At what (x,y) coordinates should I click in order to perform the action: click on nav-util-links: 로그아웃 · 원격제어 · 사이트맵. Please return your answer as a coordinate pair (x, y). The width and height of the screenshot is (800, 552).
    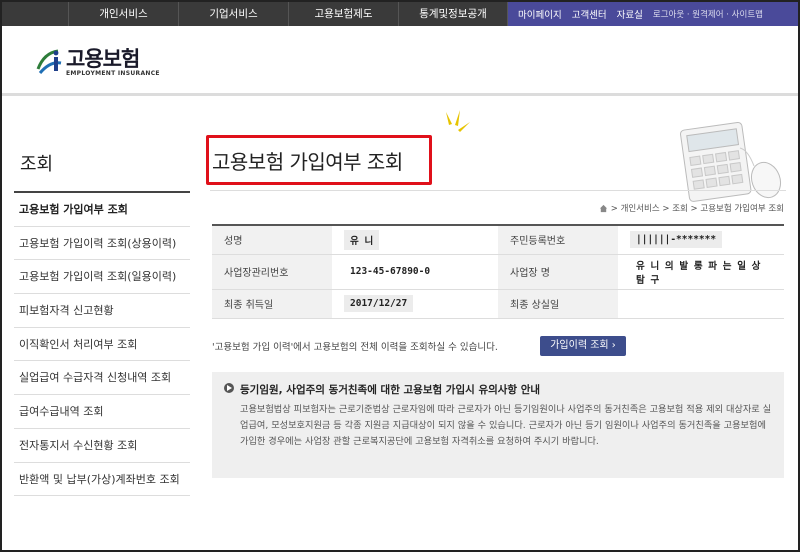
    Looking at the image, I should click on (708, 14).